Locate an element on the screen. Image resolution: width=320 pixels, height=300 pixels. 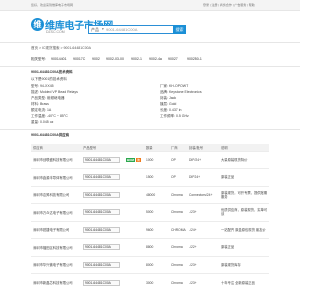
supplier-link: 深圳市福田区科技有限公司 is located at coordinates (56, 247).